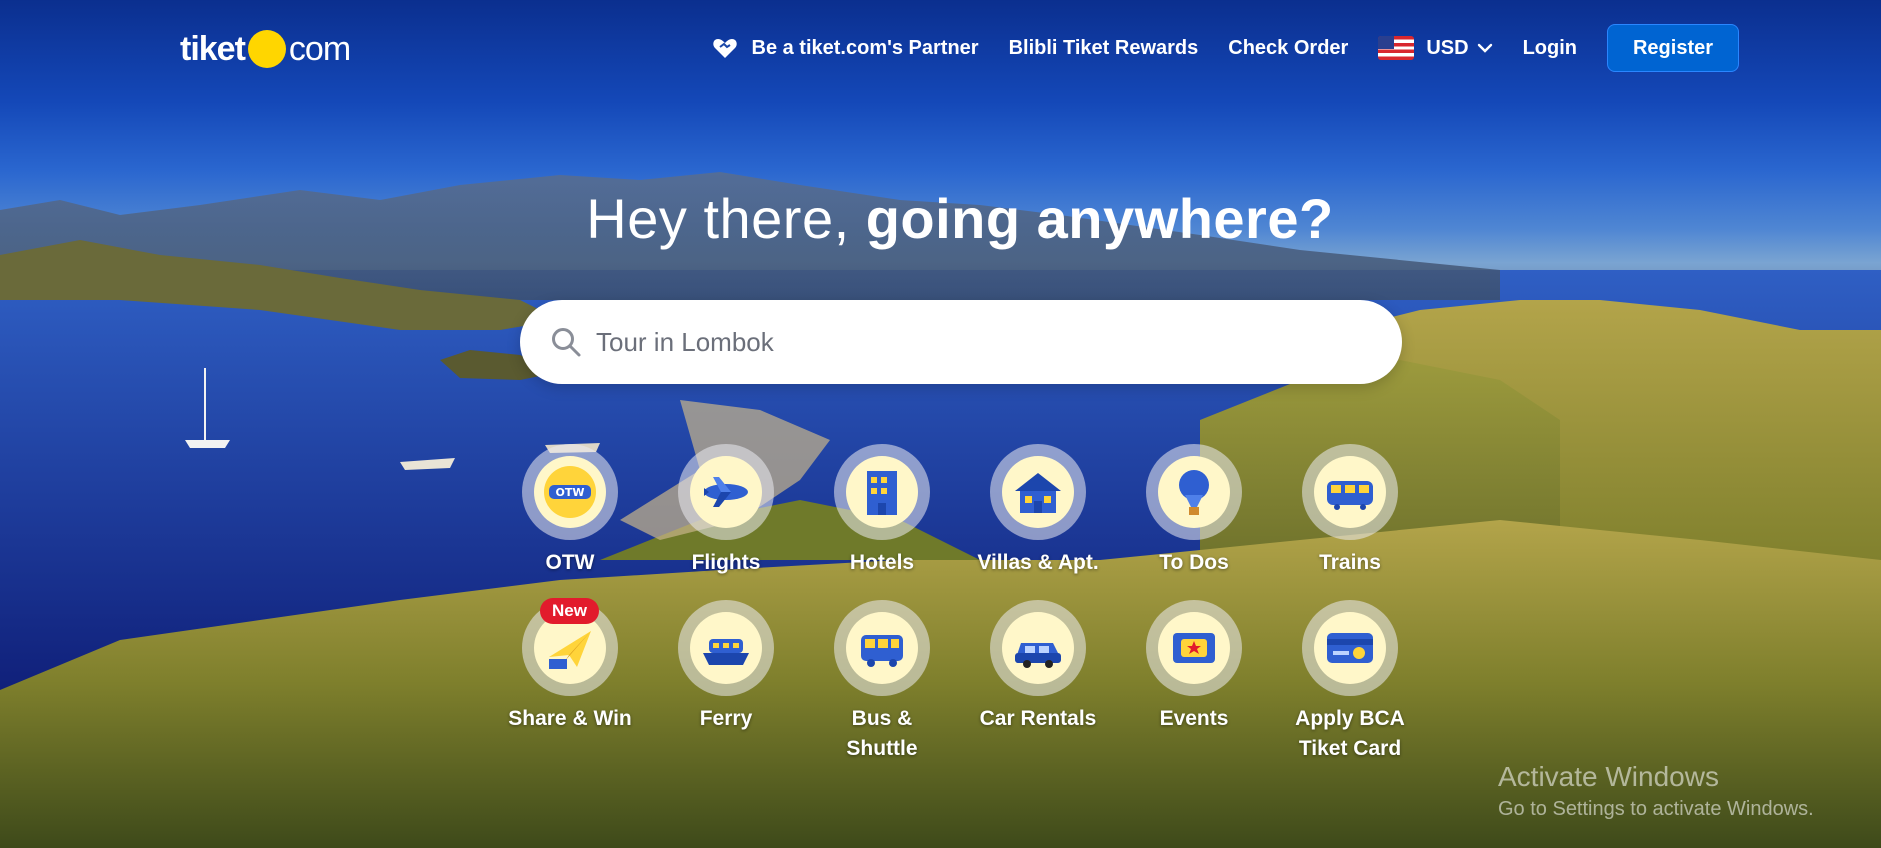 The height and width of the screenshot is (848, 1881). I want to click on logo-dot-icon, so click(266, 49).